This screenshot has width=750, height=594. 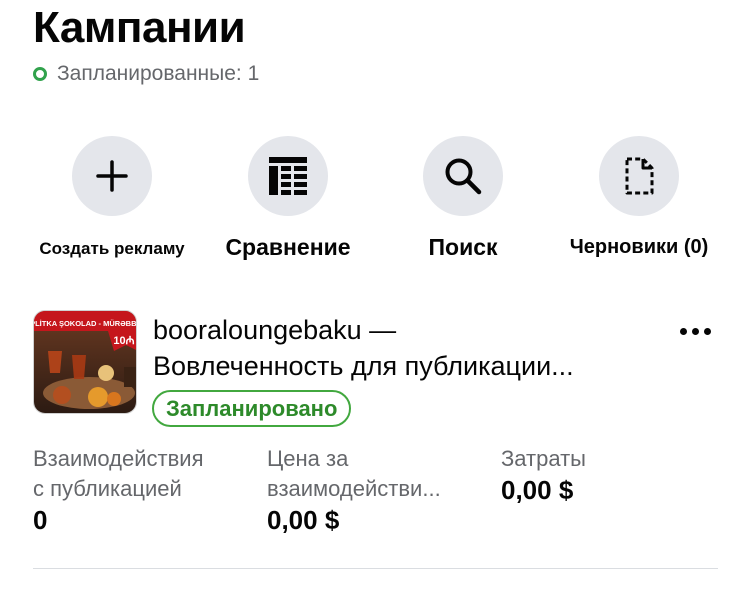 What do you see at coordinates (123, 341) in the screenshot?
I see `thumbnail-price: 10₼` at bounding box center [123, 341].